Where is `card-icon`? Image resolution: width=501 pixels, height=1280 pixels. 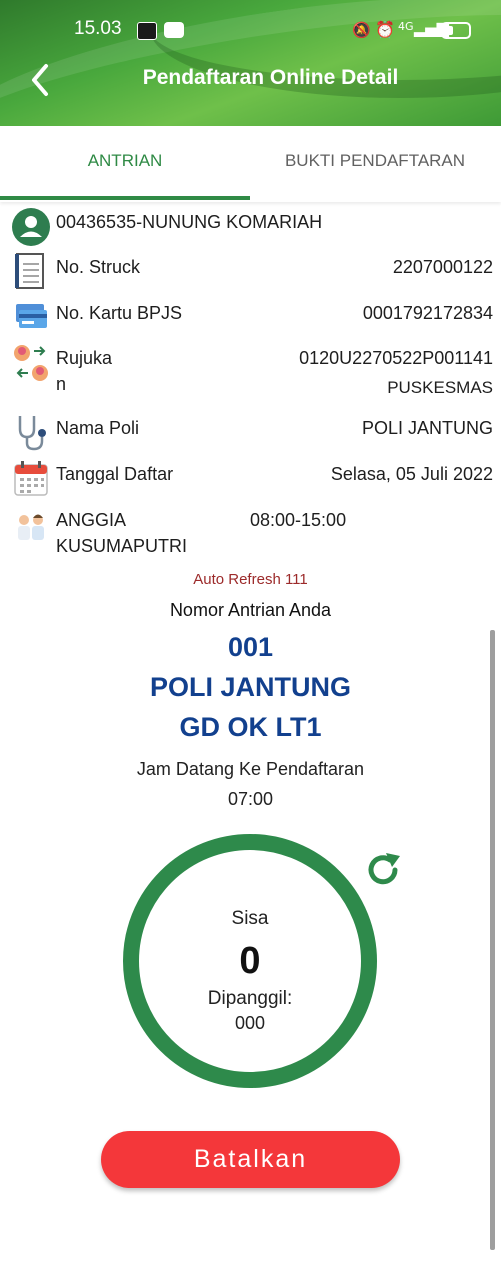 card-icon is located at coordinates (31, 316).